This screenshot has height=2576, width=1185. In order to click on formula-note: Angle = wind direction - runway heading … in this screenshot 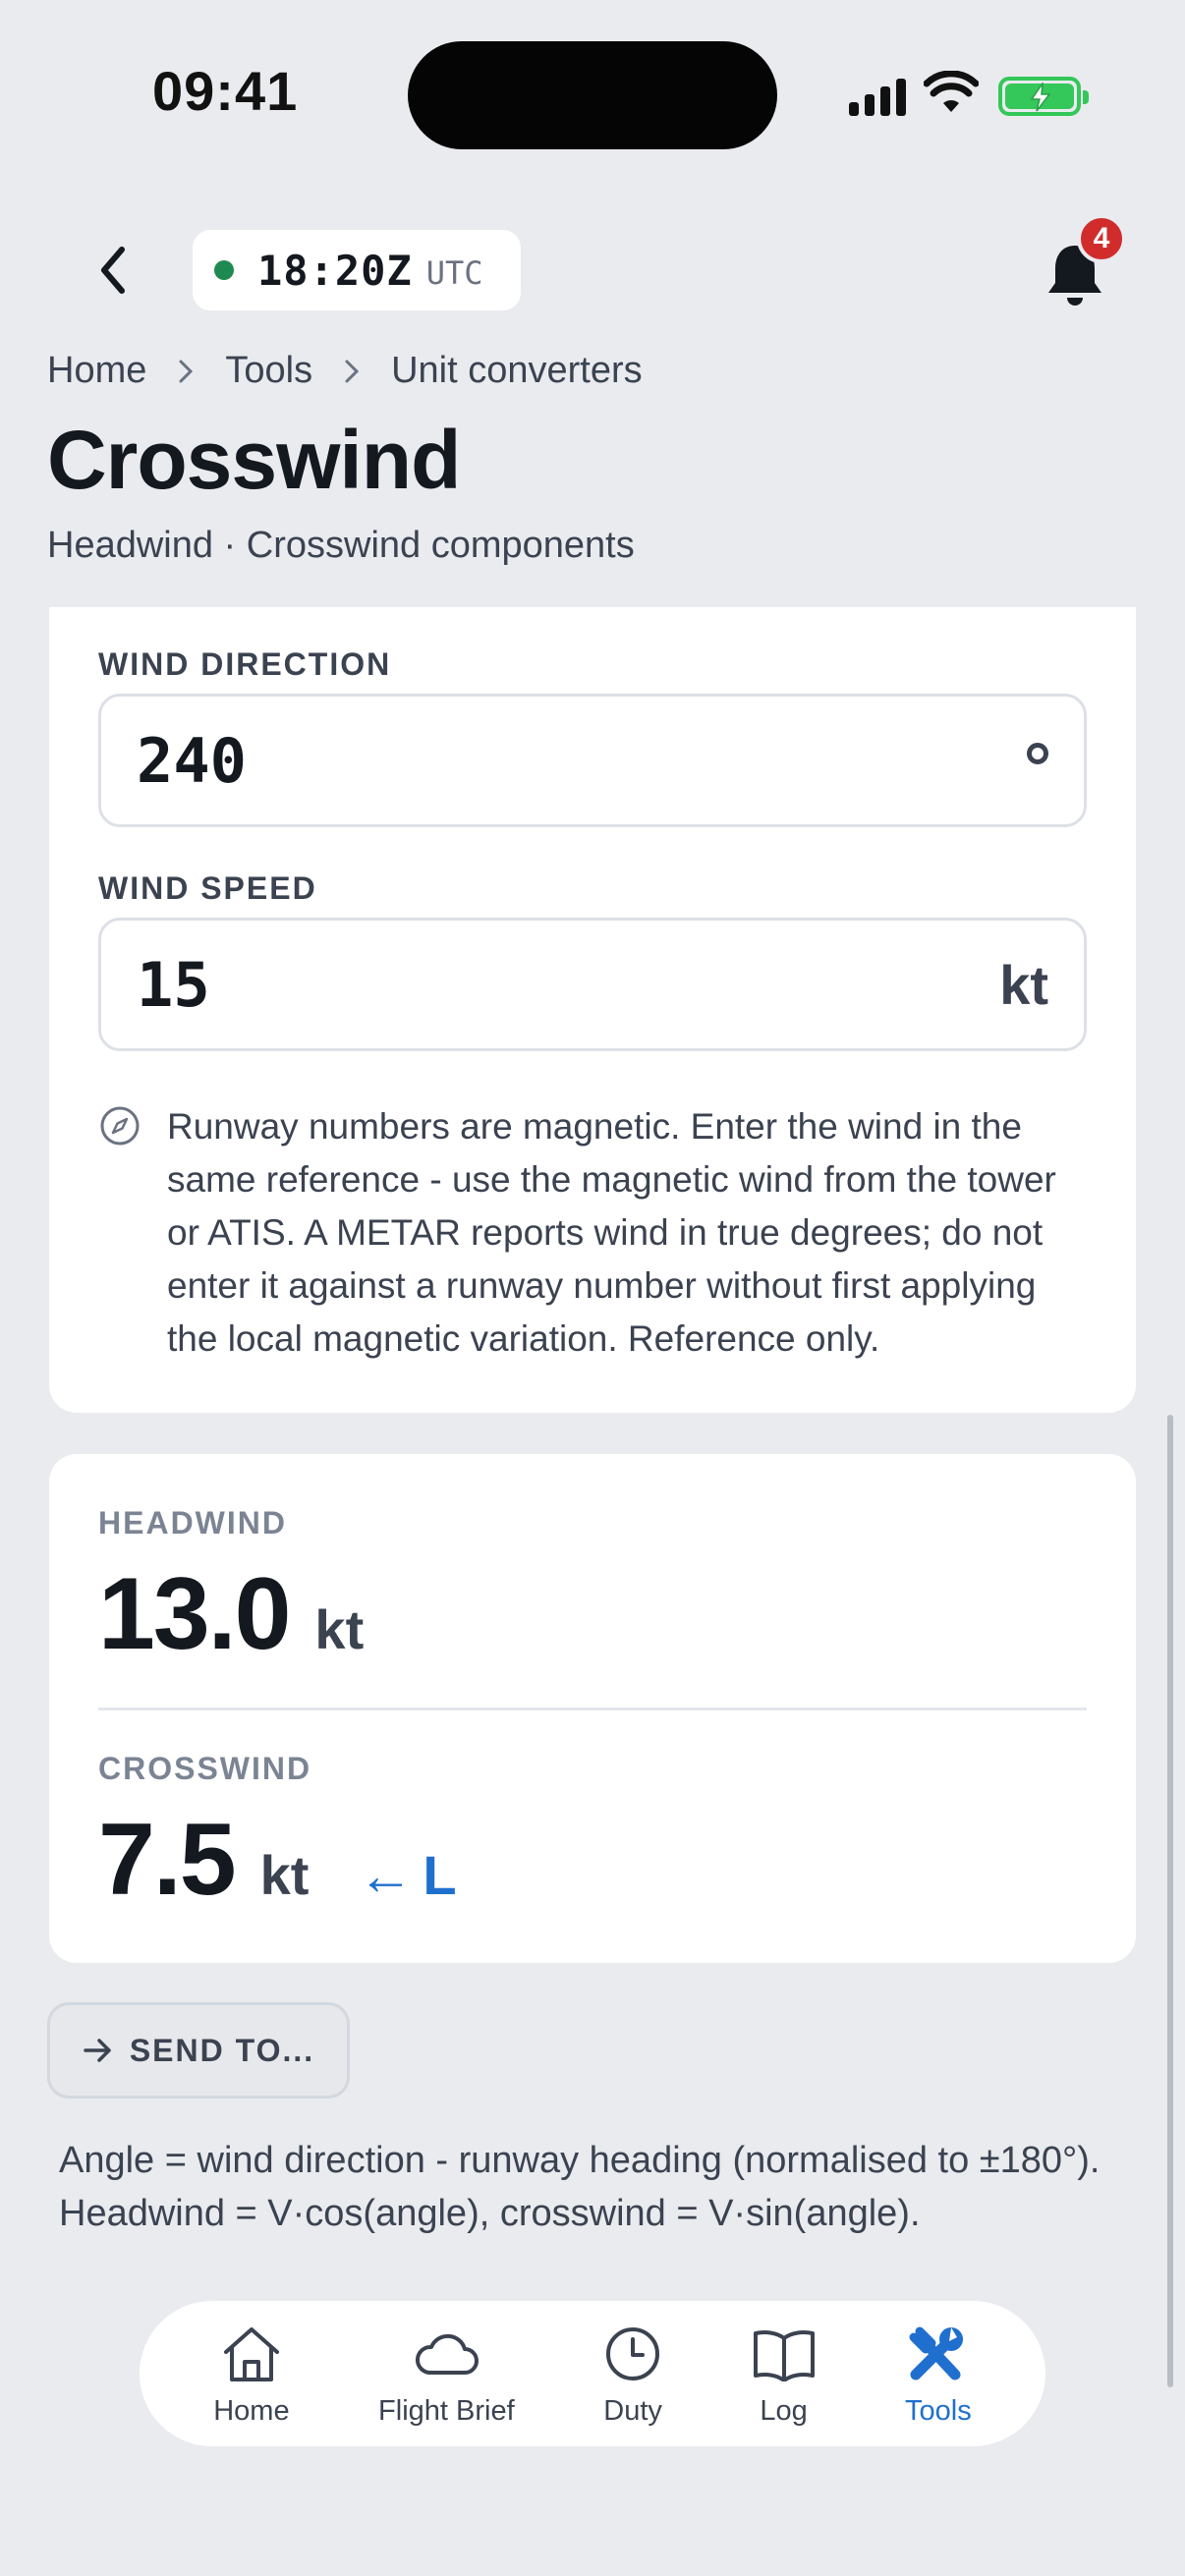, I will do `click(579, 2187)`.